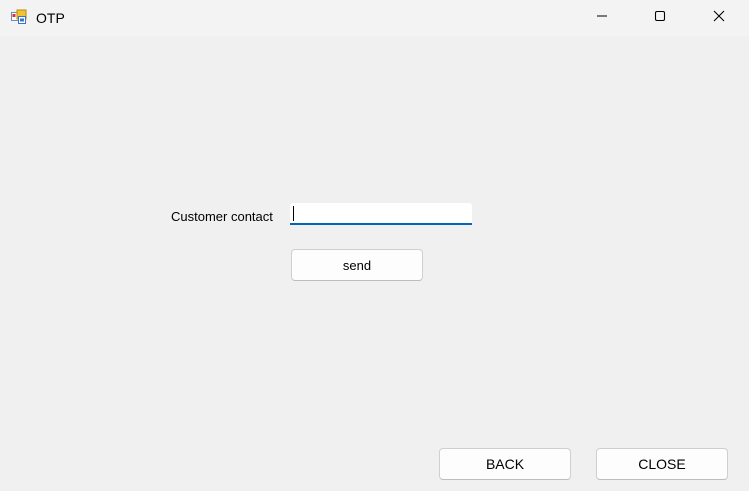 This screenshot has width=749, height=491. What do you see at coordinates (50, 18) in the screenshot?
I see `window-title: OTP` at bounding box center [50, 18].